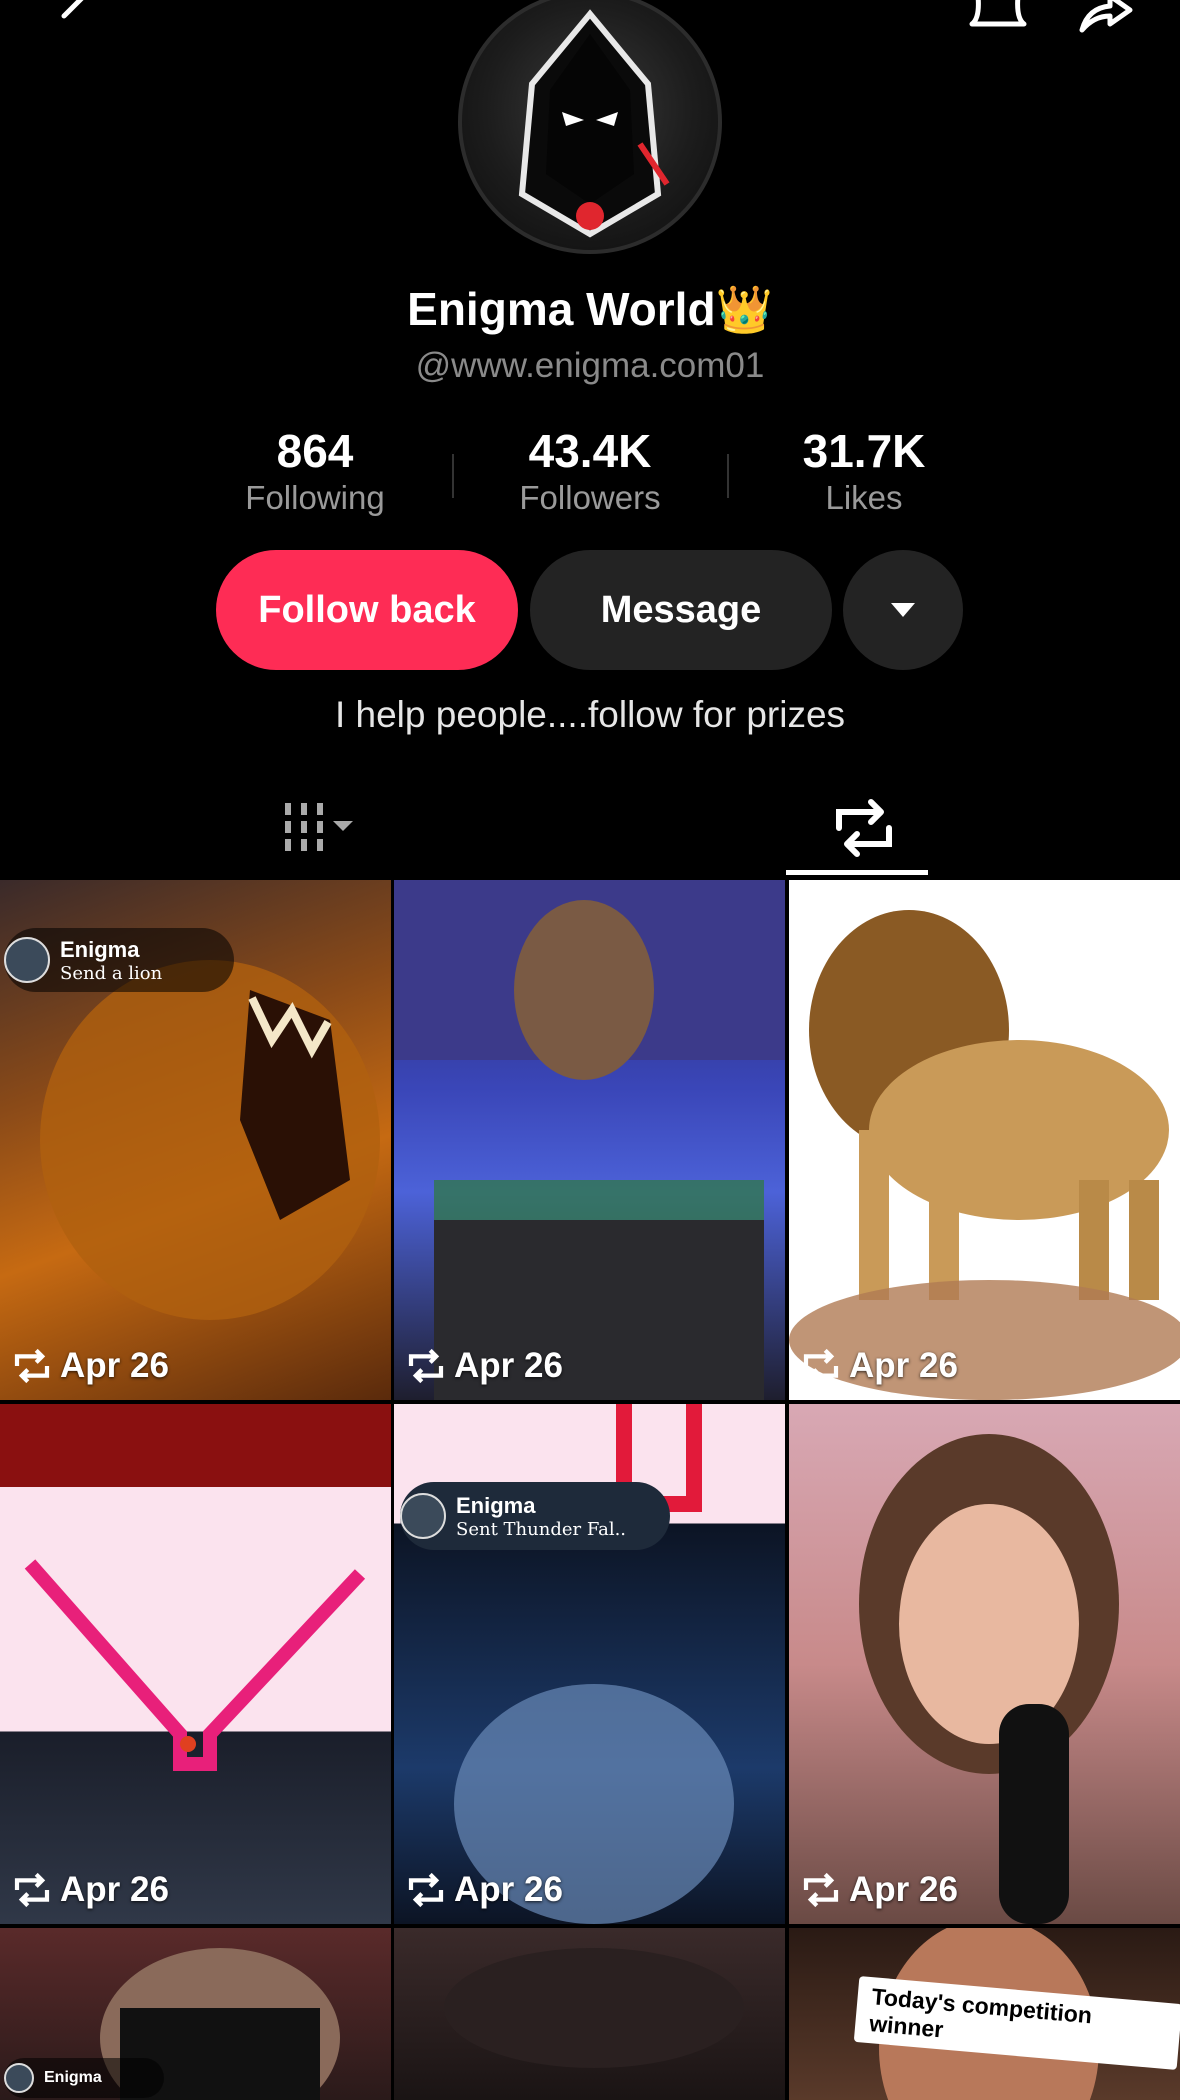  I want to click on bell-icon, so click(998, 17).